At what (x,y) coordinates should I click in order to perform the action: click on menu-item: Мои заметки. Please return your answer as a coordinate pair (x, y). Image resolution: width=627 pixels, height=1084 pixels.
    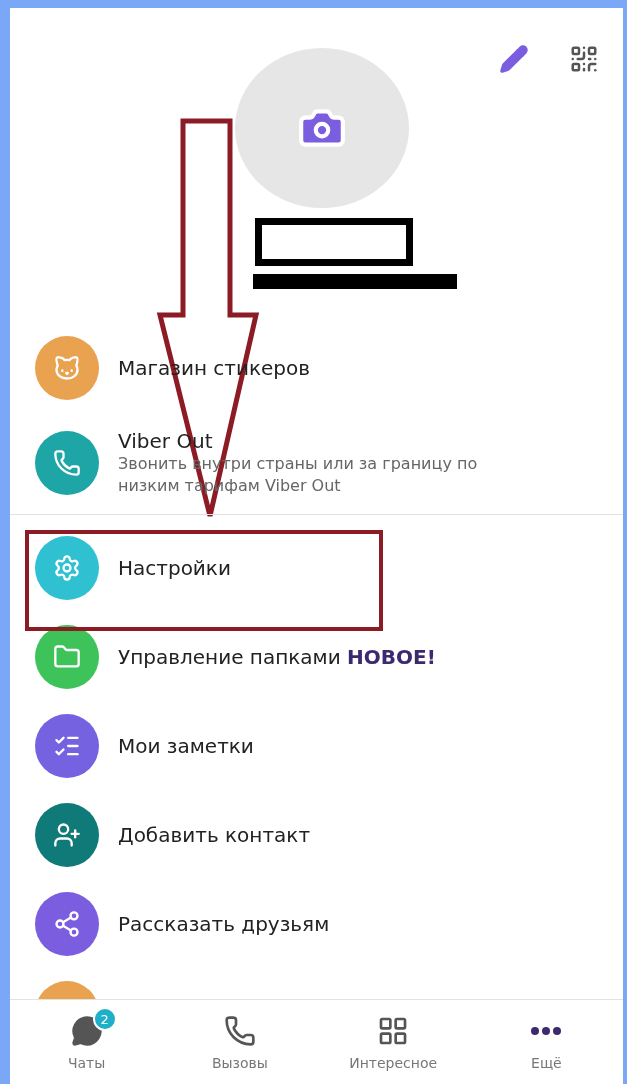
    Looking at the image, I should click on (186, 745).